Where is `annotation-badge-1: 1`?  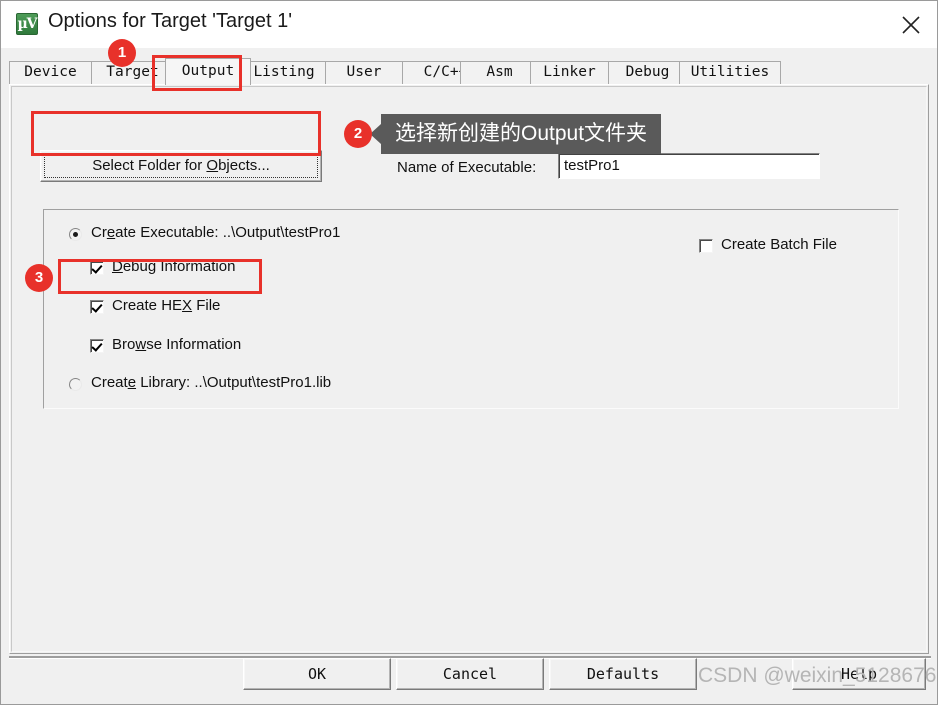 annotation-badge-1: 1 is located at coordinates (122, 53).